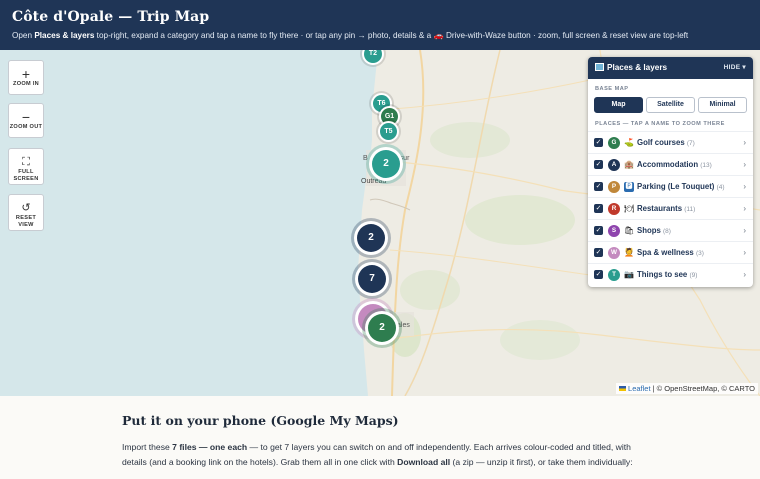  Describe the element at coordinates (26, 162) in the screenshot. I see `fullscreen-icon: ⛶` at that location.